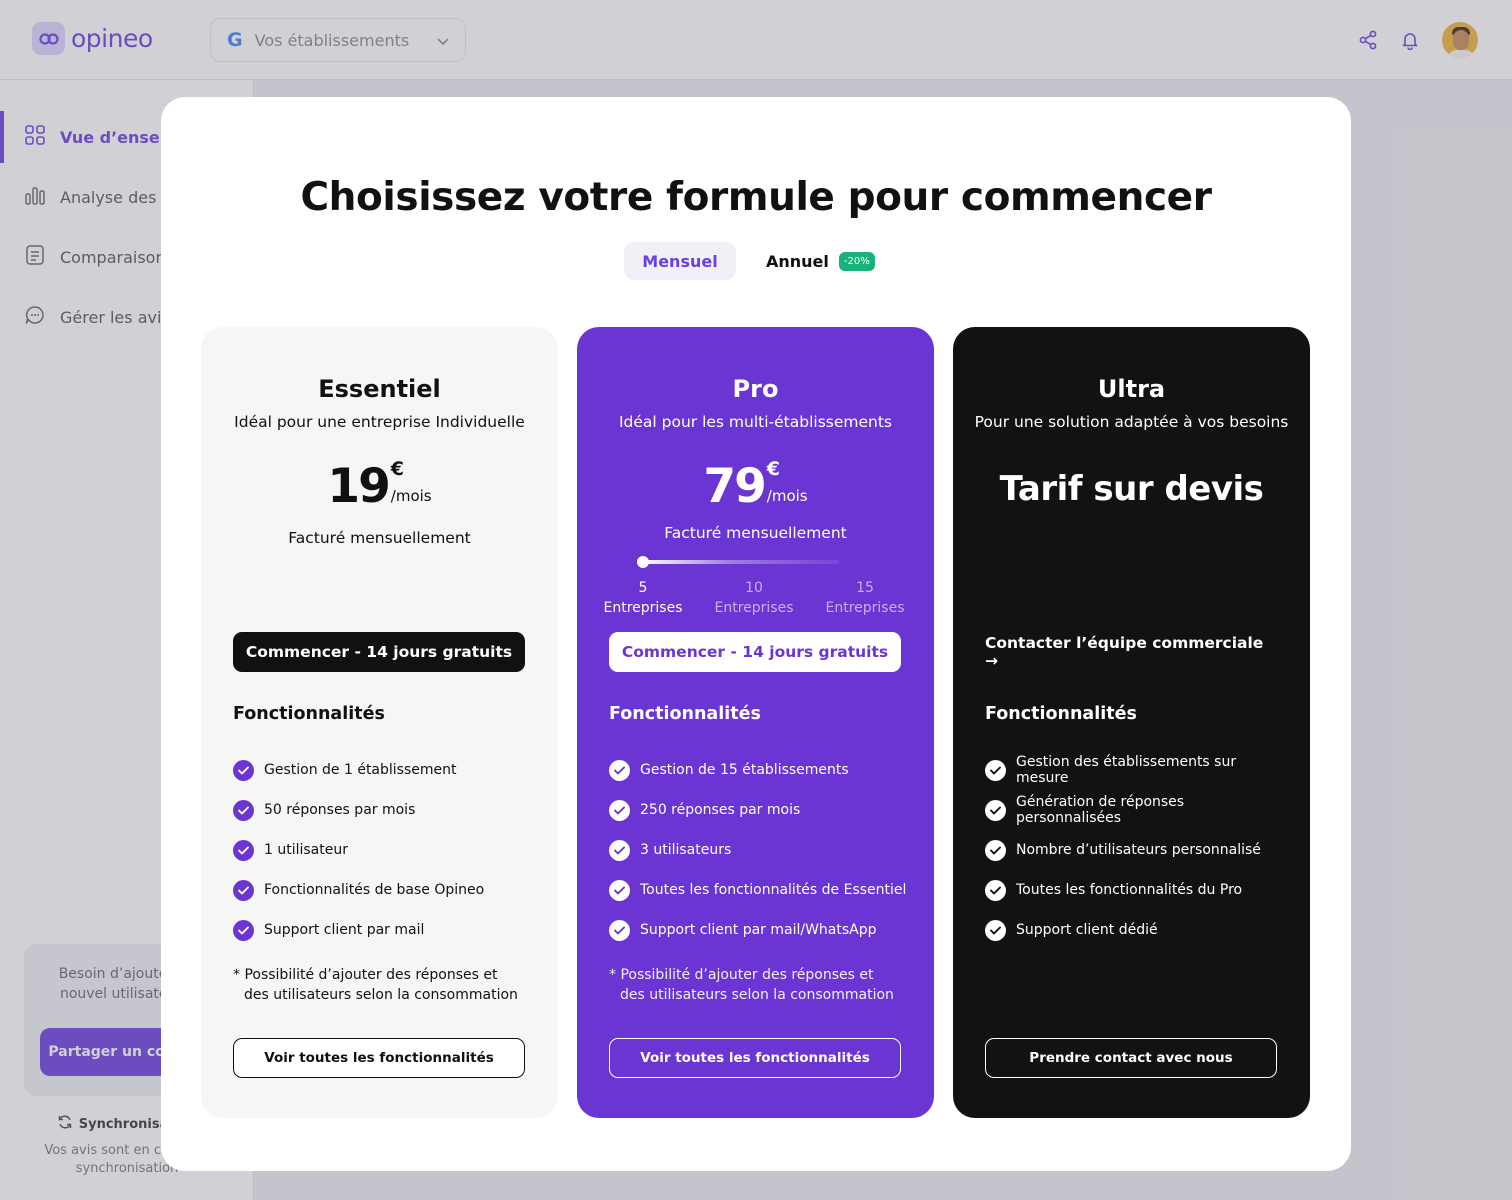  Describe the element at coordinates (1131, 422) in the screenshot. I see `plan-description: Pour une solution adaptée à vos besoins` at that location.